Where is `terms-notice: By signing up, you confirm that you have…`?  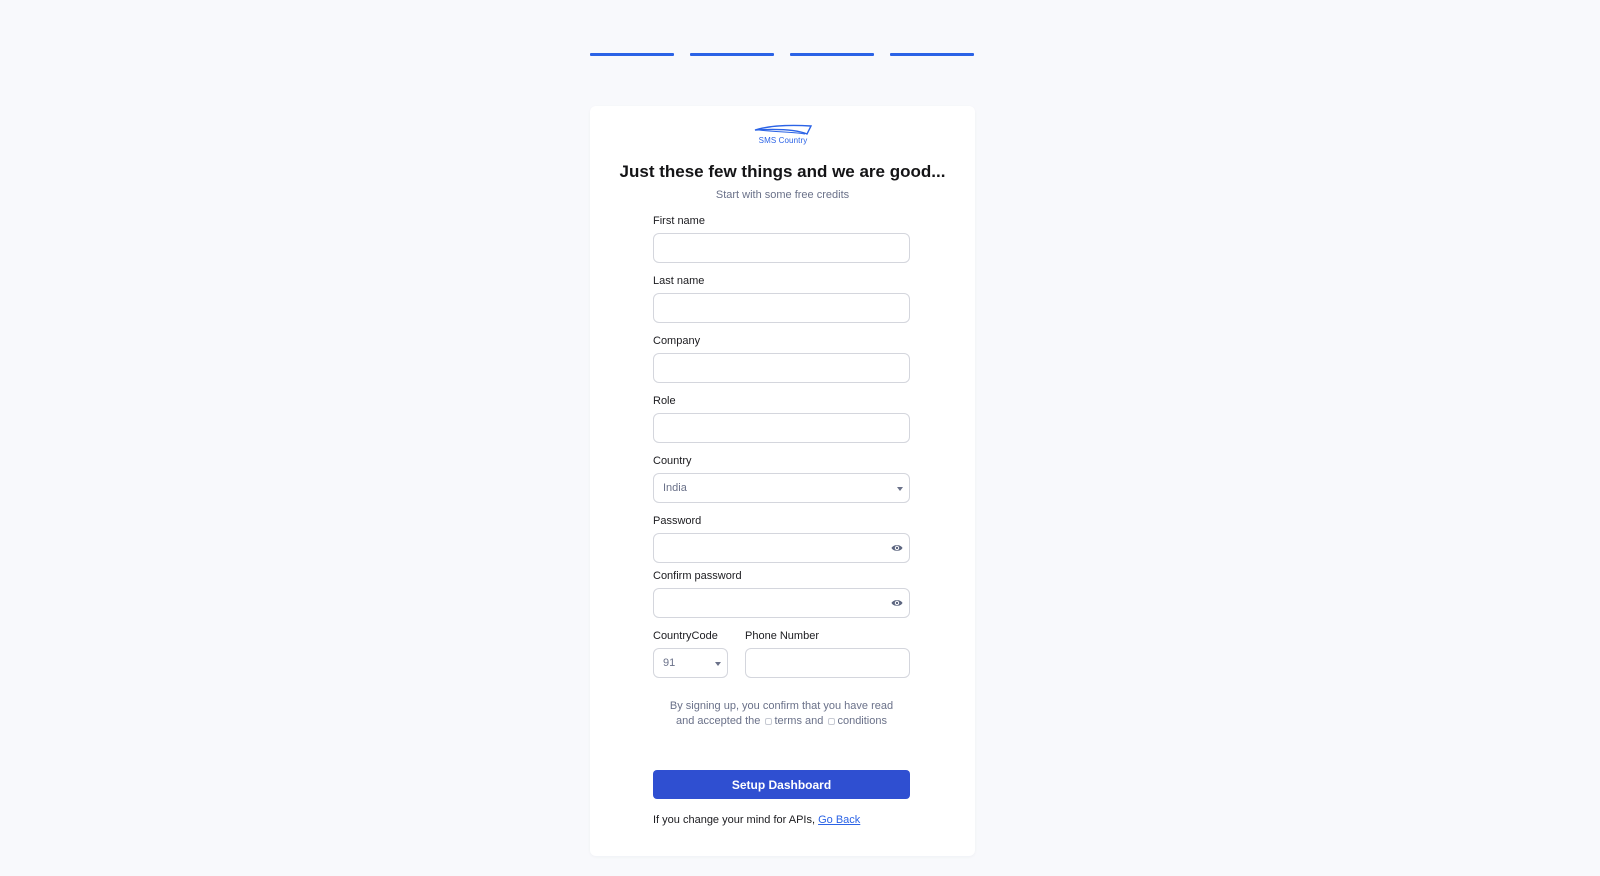 terms-notice: By signing up, you confirm that you have… is located at coordinates (781, 714).